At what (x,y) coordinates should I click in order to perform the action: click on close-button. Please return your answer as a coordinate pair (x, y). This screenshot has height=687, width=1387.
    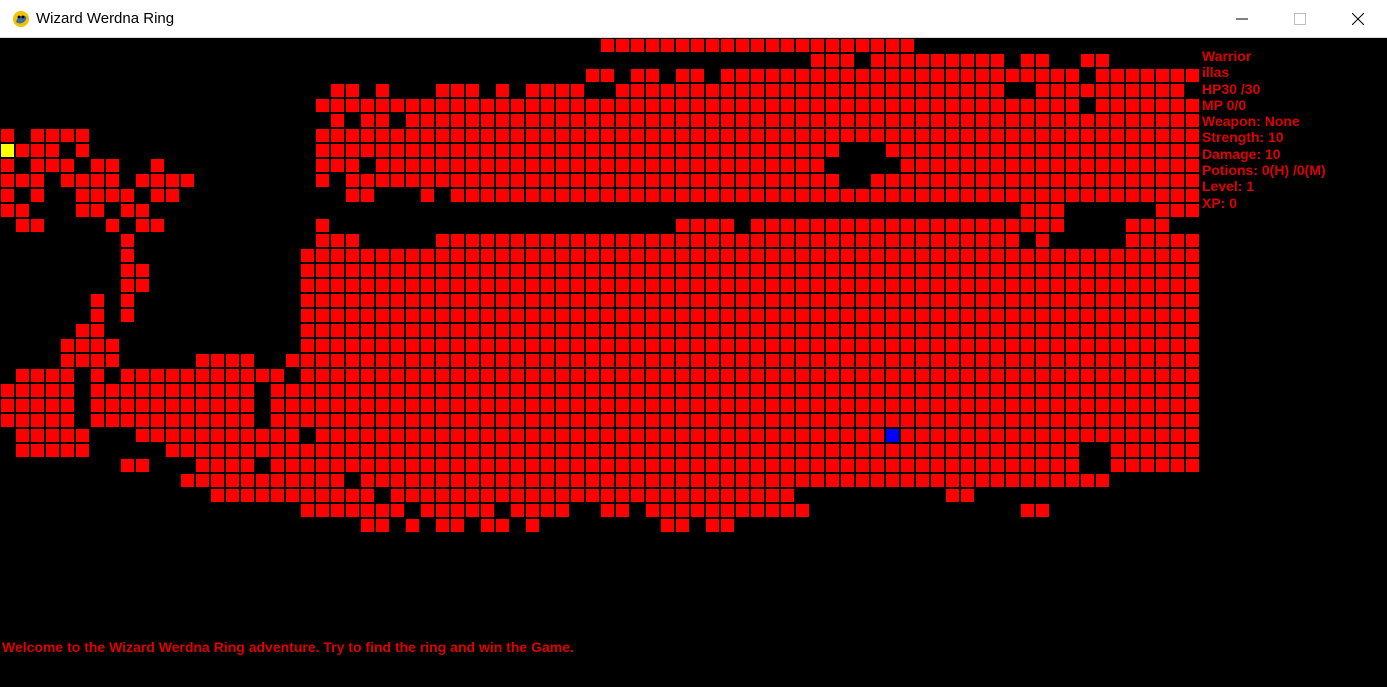
    Looking at the image, I should click on (1358, 19).